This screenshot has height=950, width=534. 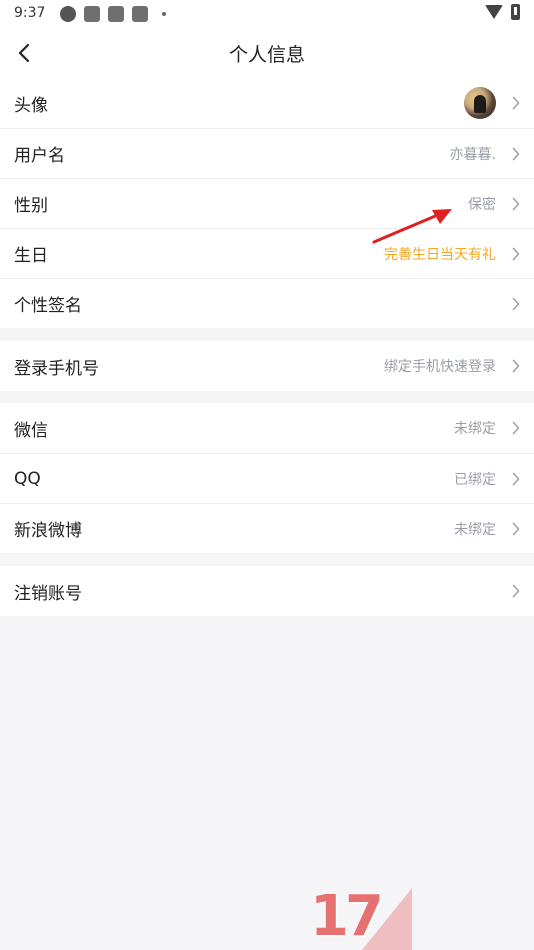 I want to click on row-wechat: 微信 未绑定, so click(x=267, y=428).